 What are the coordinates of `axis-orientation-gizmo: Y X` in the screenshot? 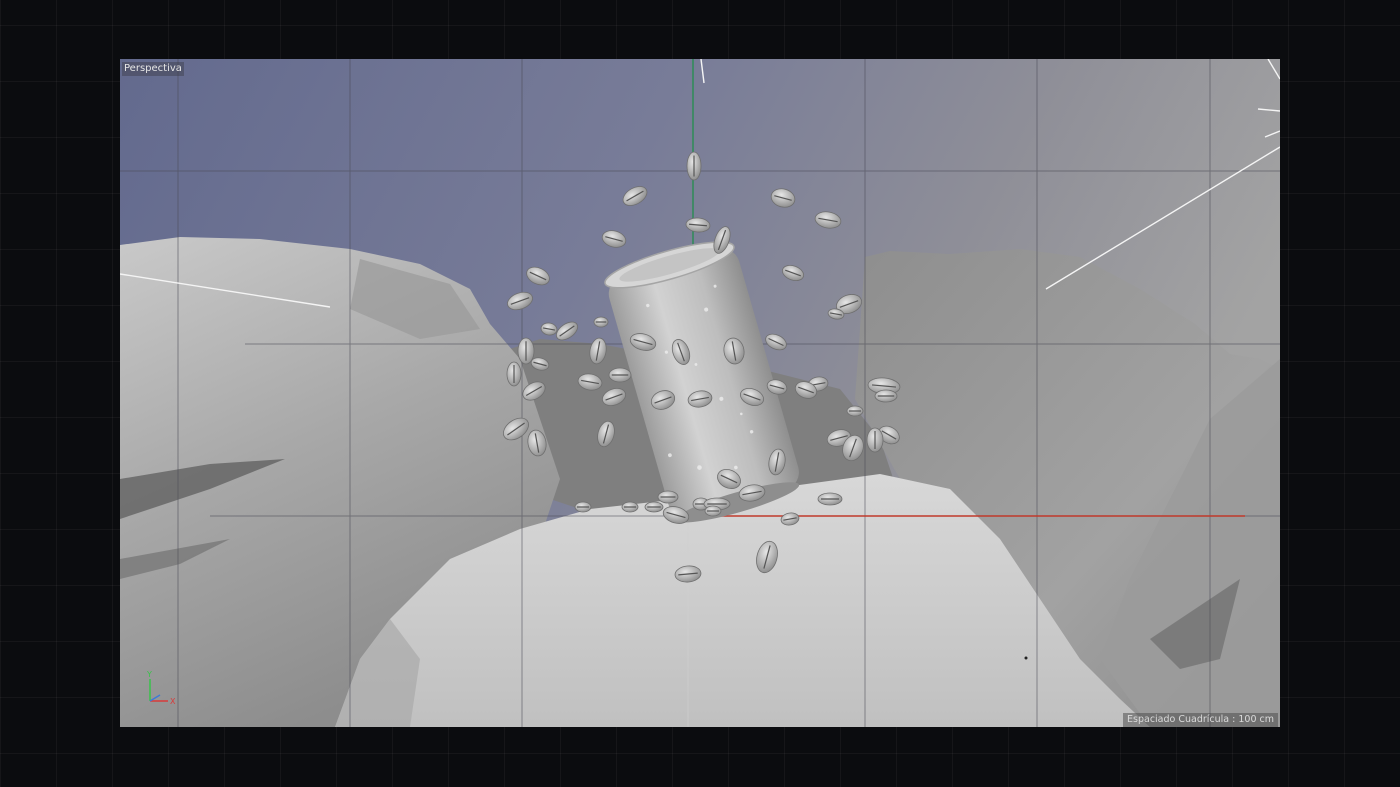 It's located at (162, 690).